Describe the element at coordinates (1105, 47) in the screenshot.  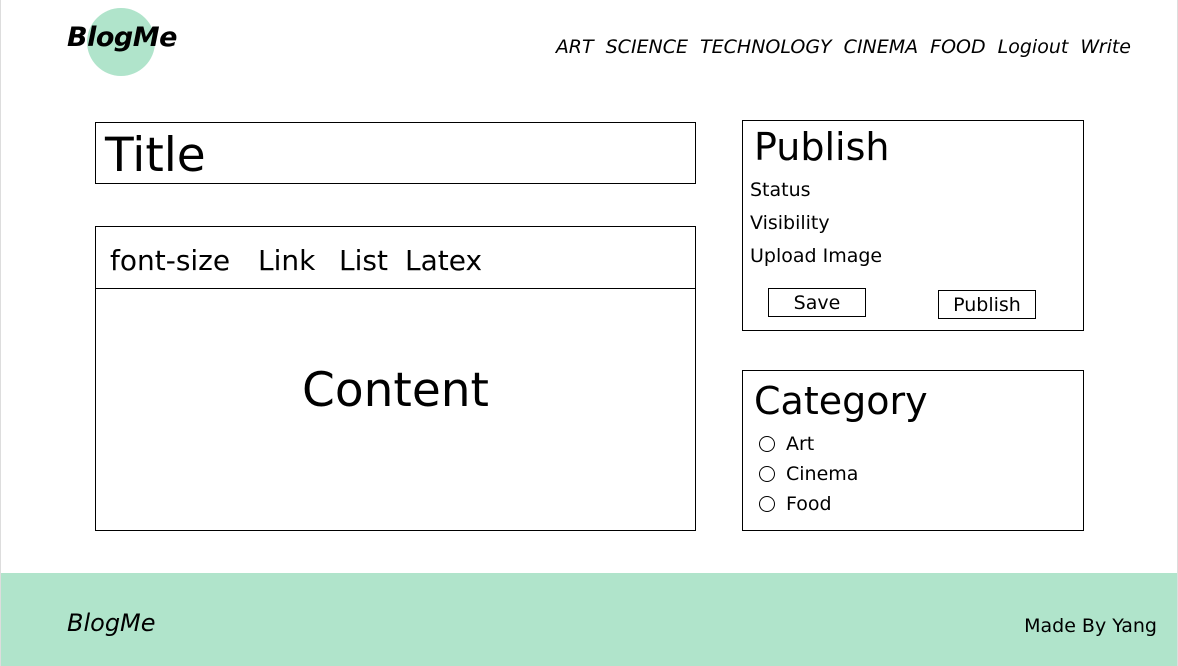
I see `nav-item-write: Write` at that location.